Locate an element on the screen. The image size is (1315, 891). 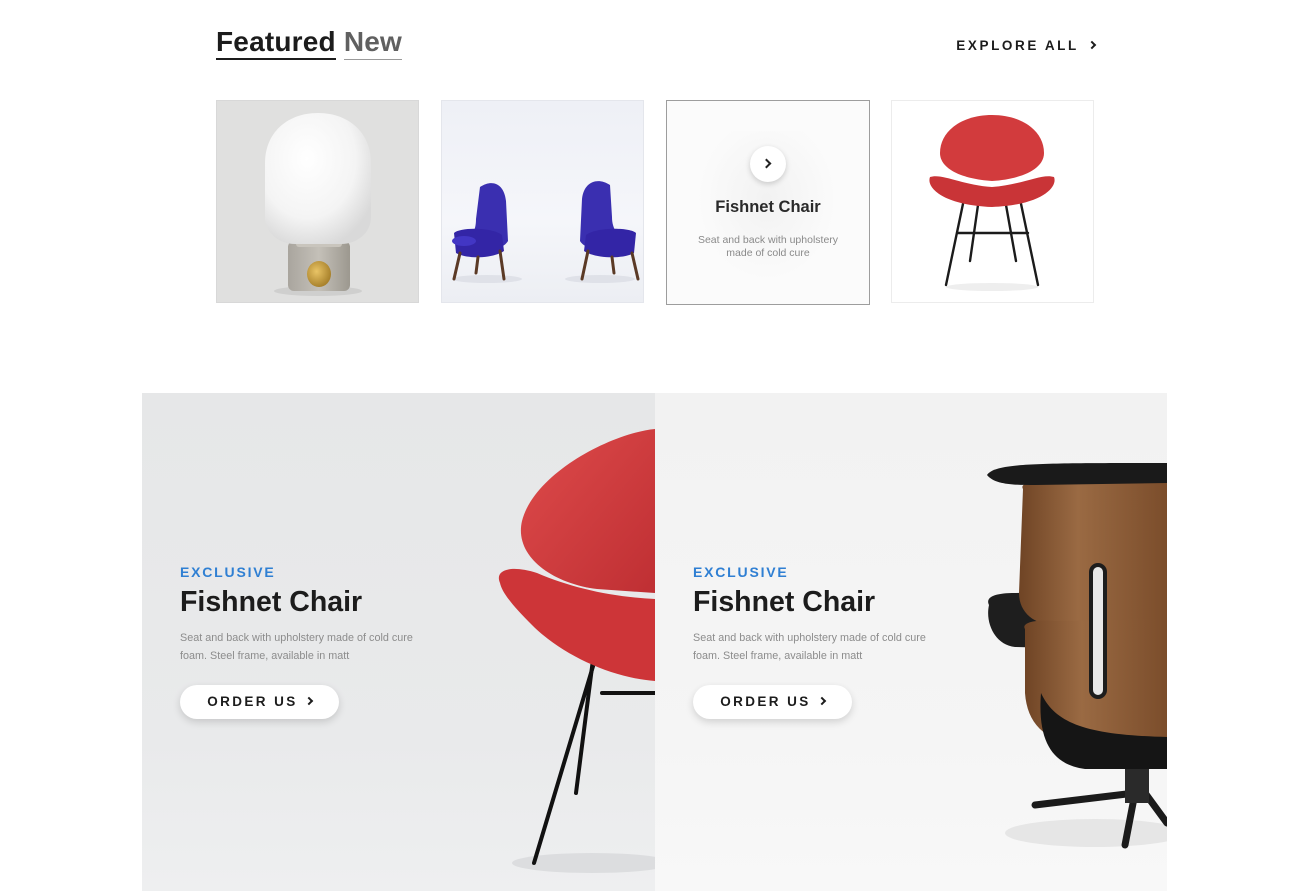
product-tile-red-chair is located at coordinates (992, 201).